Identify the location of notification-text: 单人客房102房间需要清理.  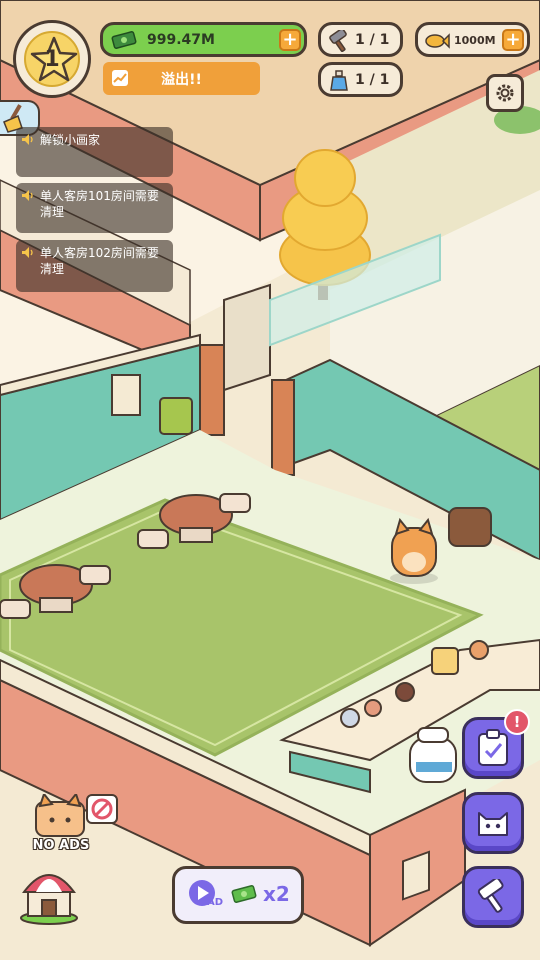
(99, 261).